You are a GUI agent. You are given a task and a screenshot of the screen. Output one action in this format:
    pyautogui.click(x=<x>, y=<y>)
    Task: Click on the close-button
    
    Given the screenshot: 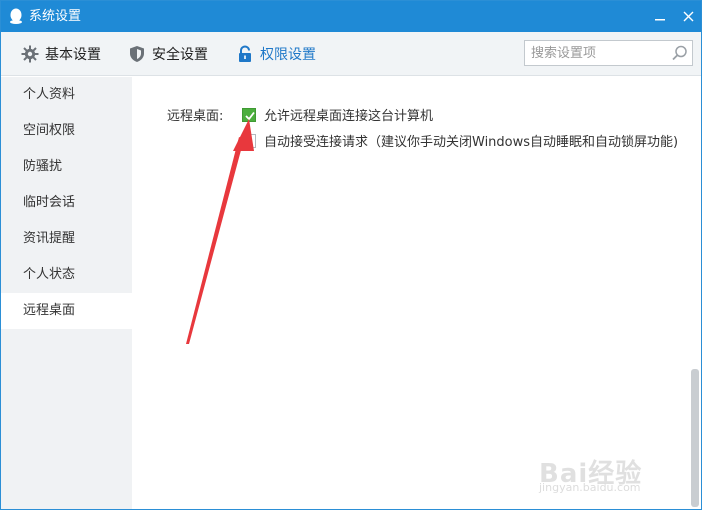 What is the action you would take?
    pyautogui.click(x=688, y=16)
    